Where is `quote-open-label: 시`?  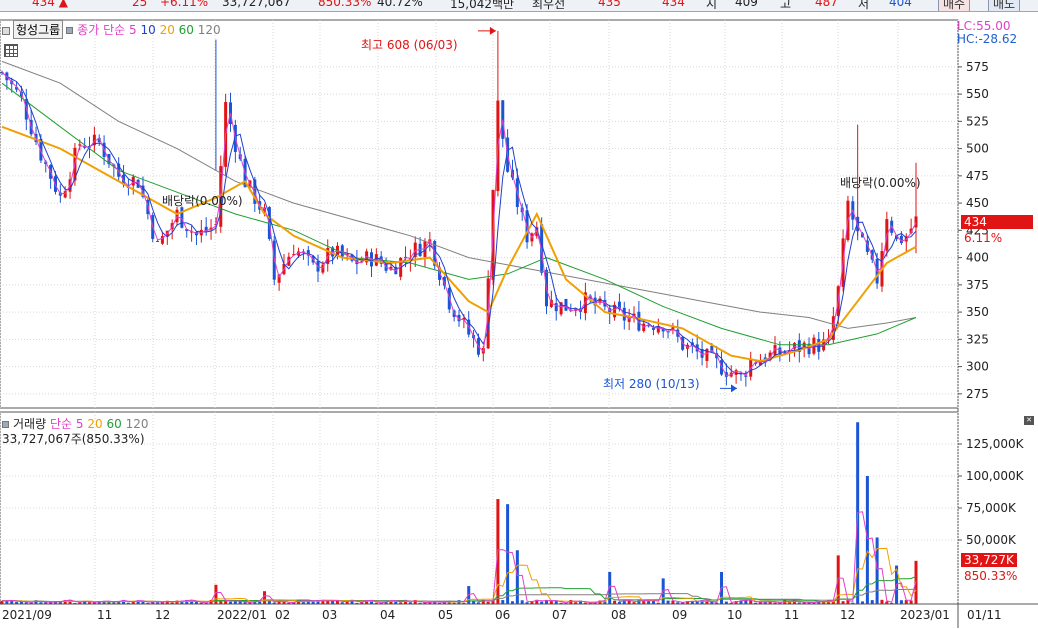 quote-open-label: 시 is located at coordinates (712, 5).